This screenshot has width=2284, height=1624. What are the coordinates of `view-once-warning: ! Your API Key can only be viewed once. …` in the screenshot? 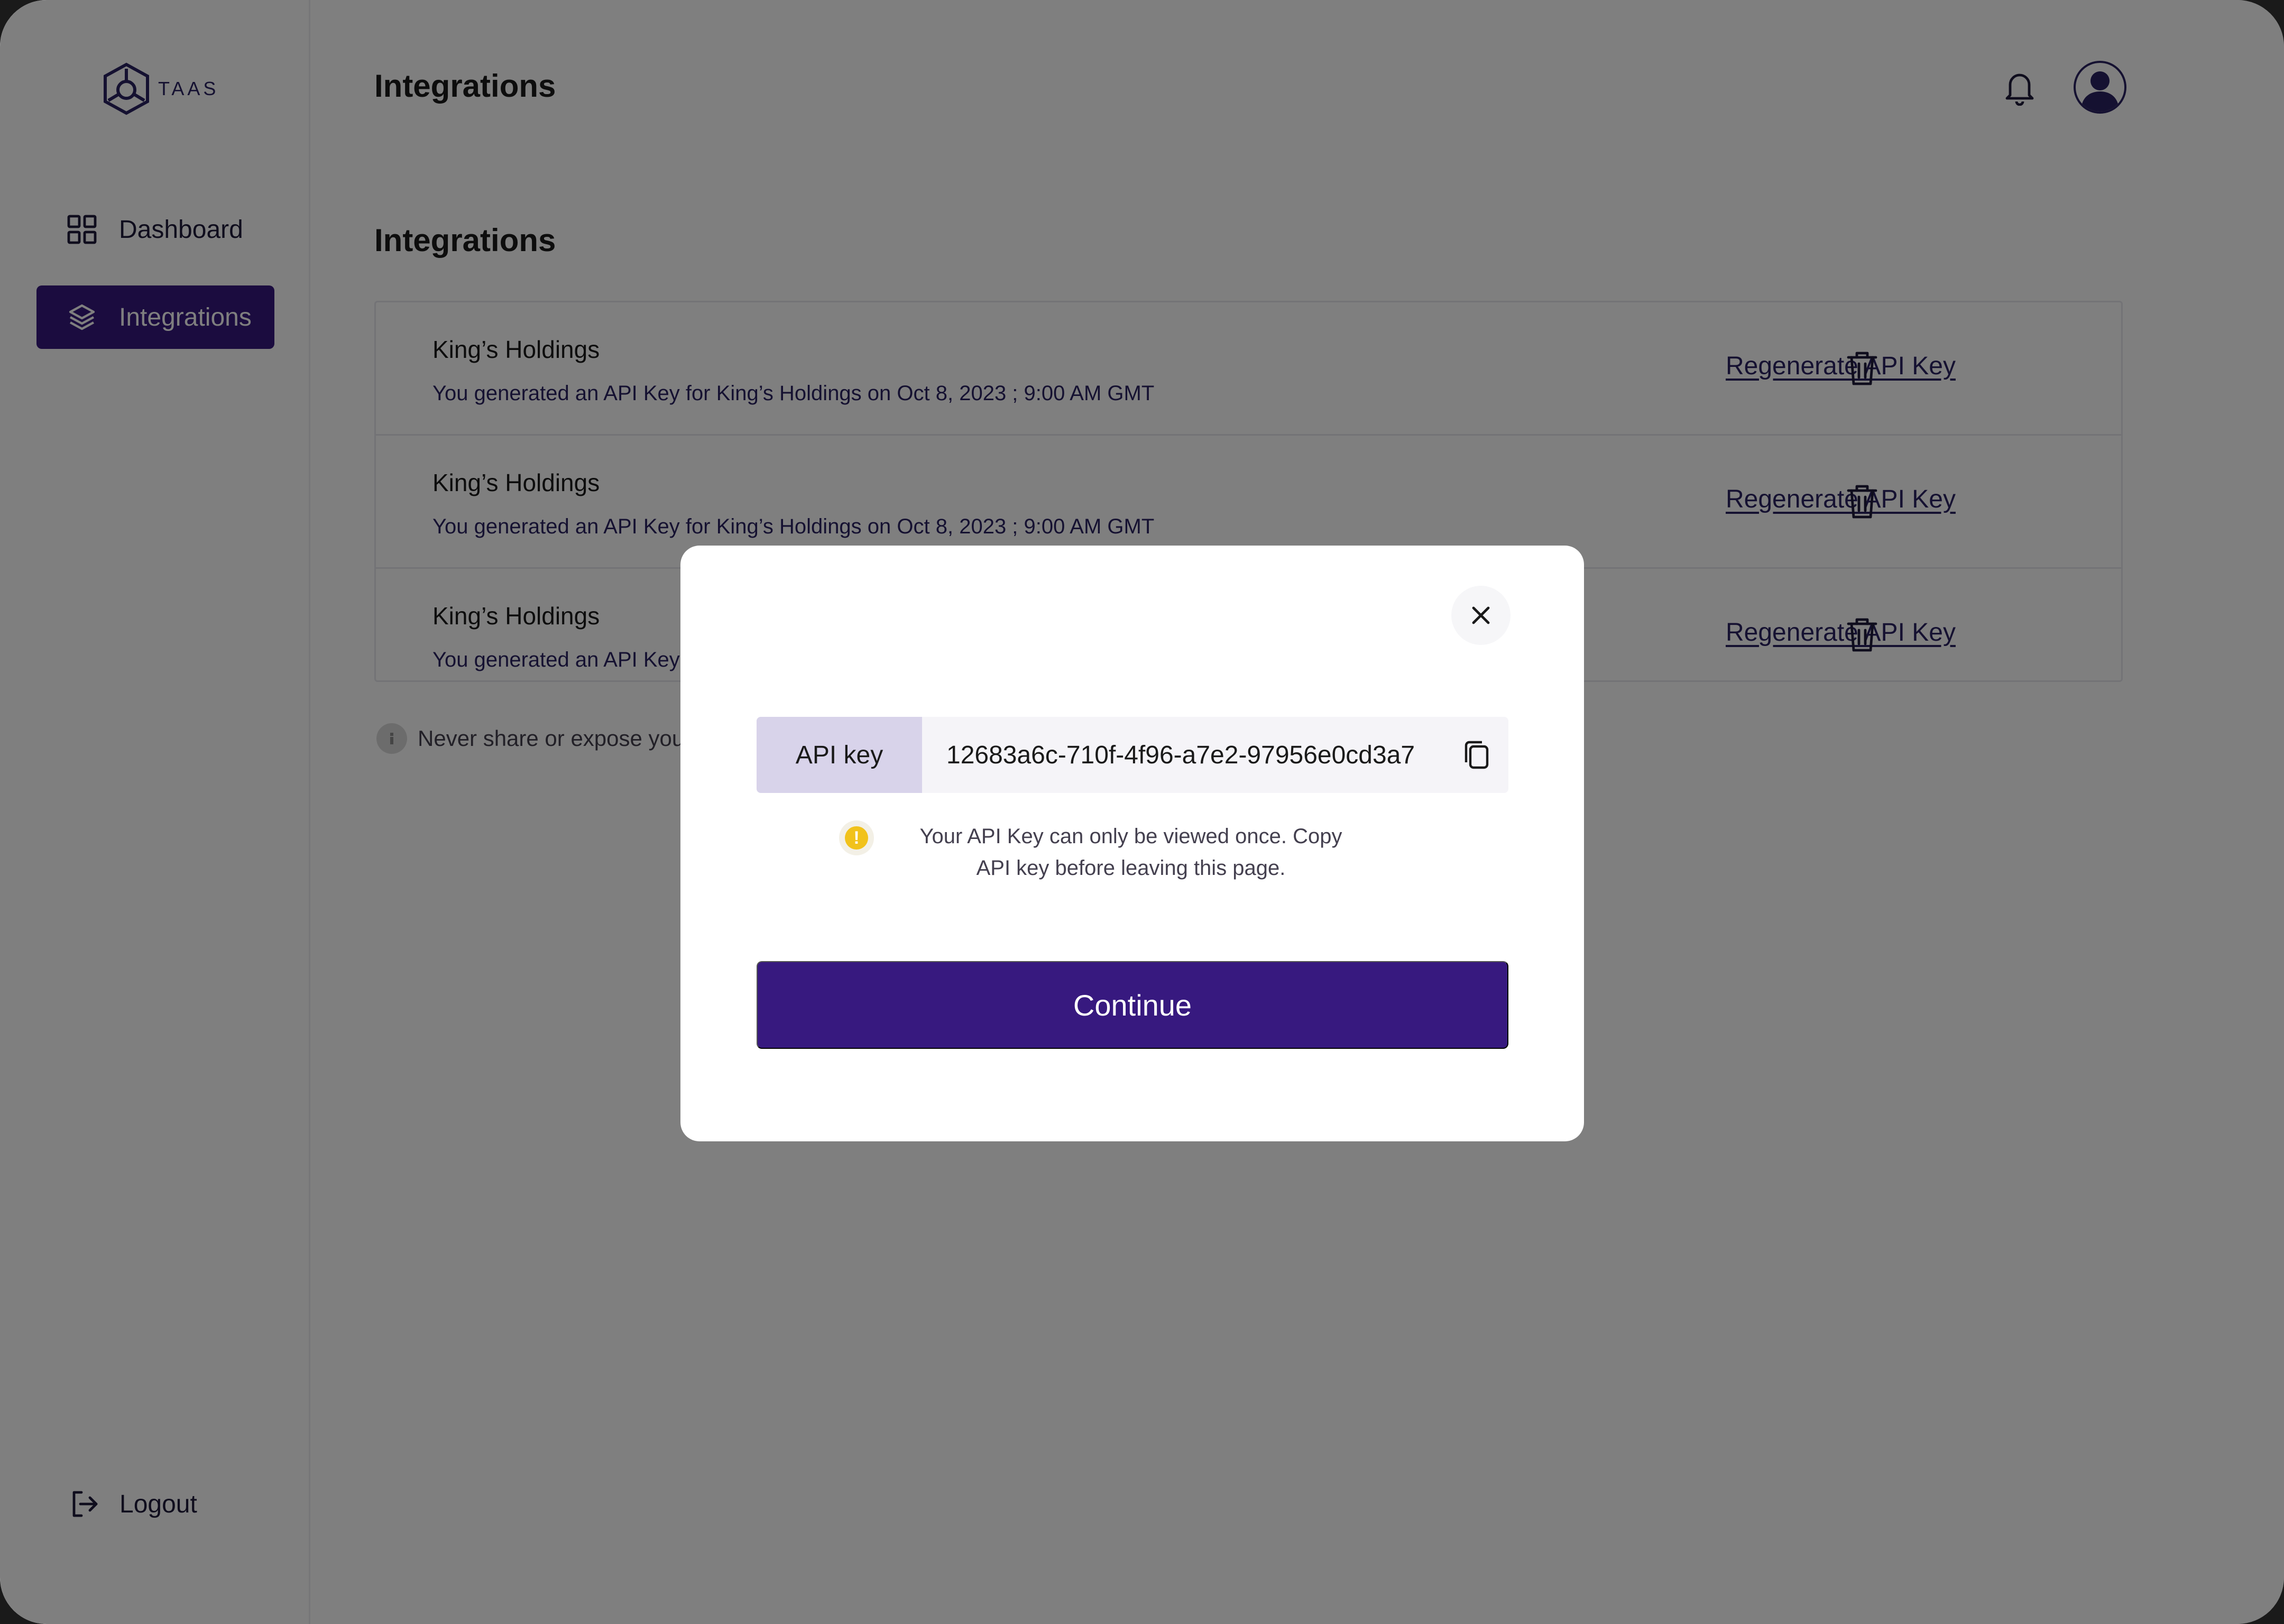 It's located at (1104, 852).